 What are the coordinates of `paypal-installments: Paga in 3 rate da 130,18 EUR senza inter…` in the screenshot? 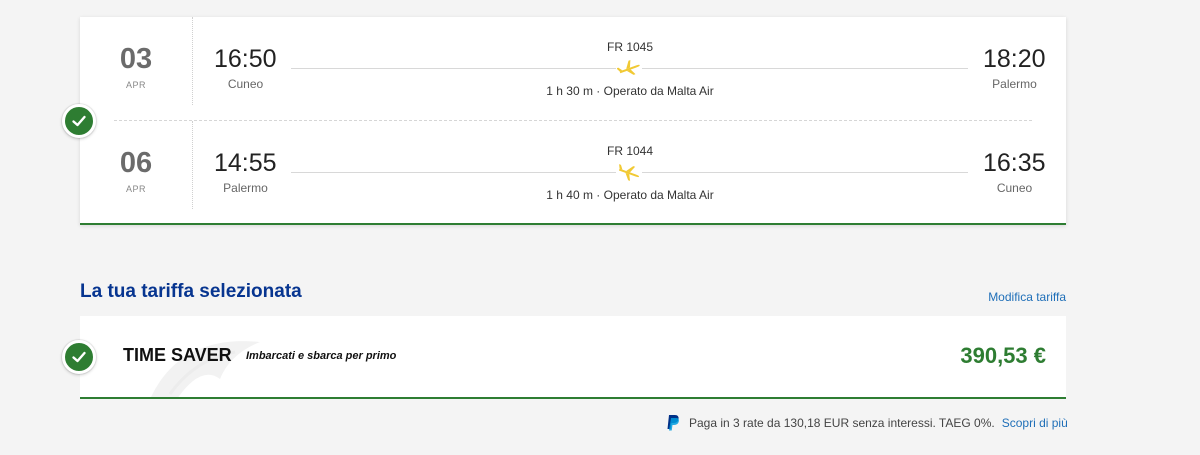 It's located at (867, 423).